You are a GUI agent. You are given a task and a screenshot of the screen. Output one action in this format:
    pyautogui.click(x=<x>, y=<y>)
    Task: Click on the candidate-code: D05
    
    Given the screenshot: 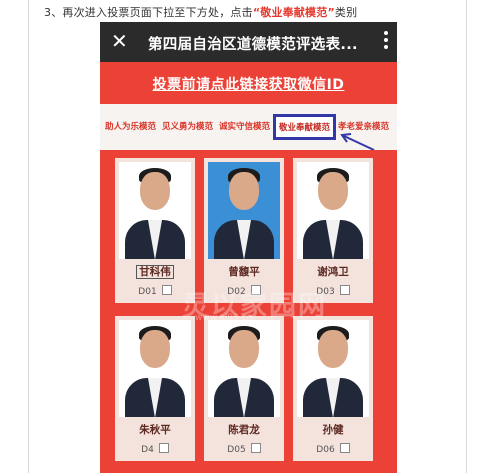 What is the action you would take?
    pyautogui.click(x=244, y=449)
    